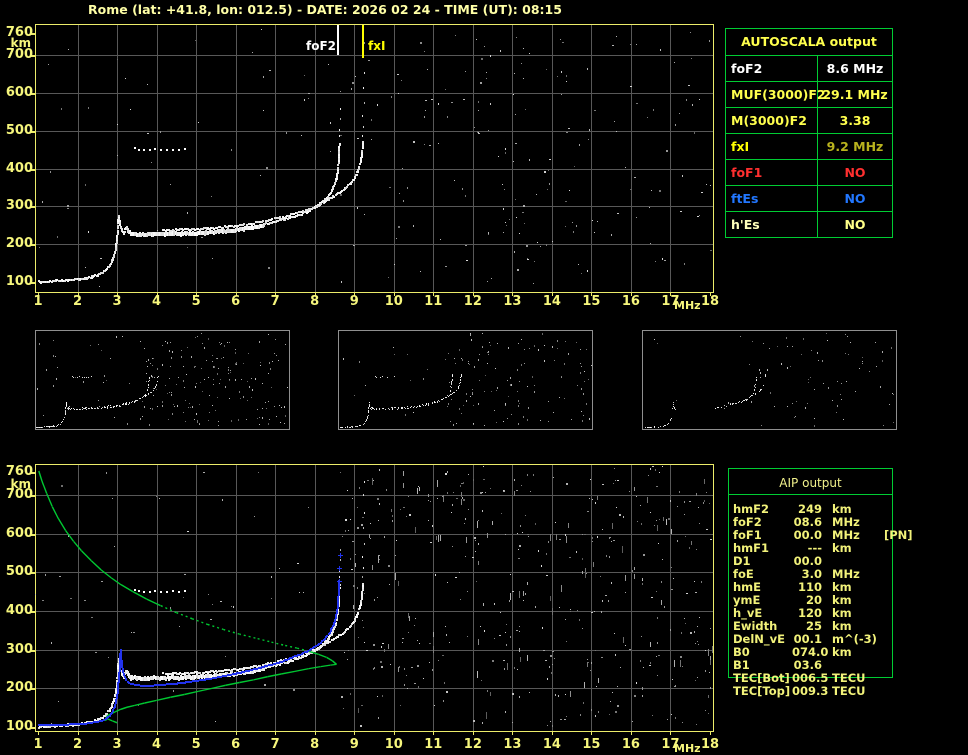 This screenshot has width=968, height=755. What do you see at coordinates (776, 94) in the screenshot?
I see `autoscala-row-label: MUF(3000)F2` at bounding box center [776, 94].